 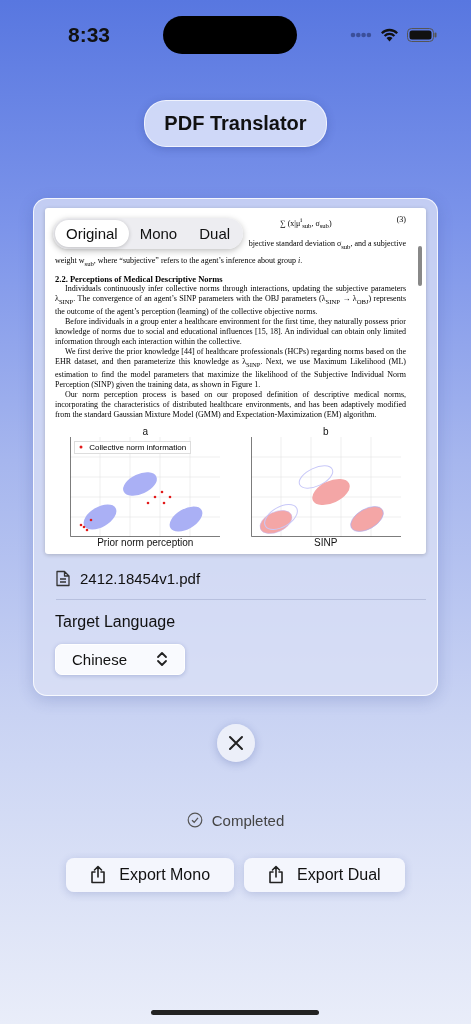 What do you see at coordinates (235, 123) in the screenshot?
I see `app-title: PDF Translator` at bounding box center [235, 123].